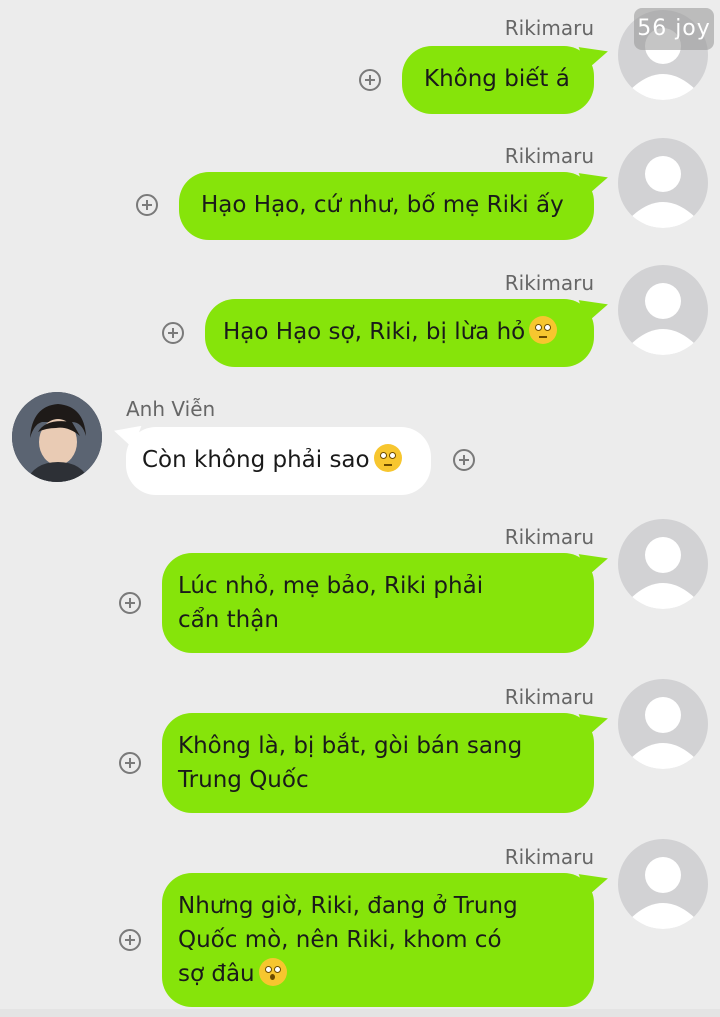  What do you see at coordinates (171, 409) in the screenshot?
I see `sender-name: Anh Viễn` at bounding box center [171, 409].